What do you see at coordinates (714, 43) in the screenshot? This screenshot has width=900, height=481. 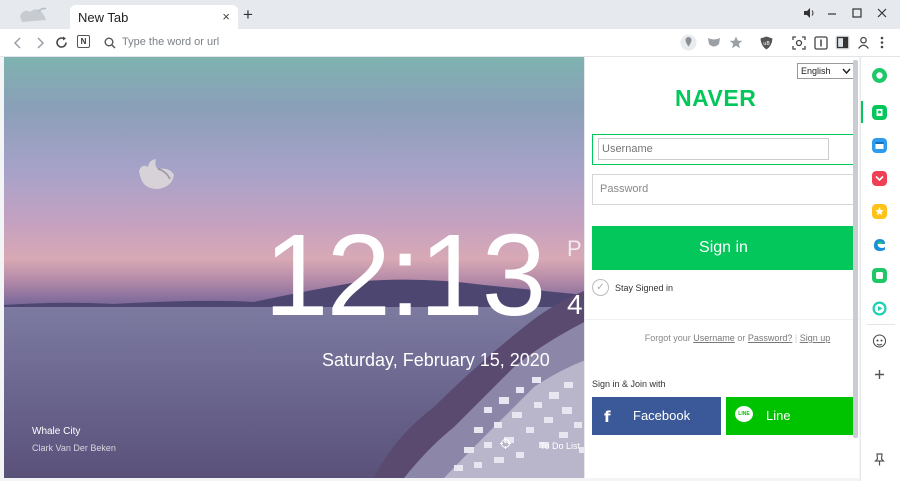 I see `shield-icon` at bounding box center [714, 43].